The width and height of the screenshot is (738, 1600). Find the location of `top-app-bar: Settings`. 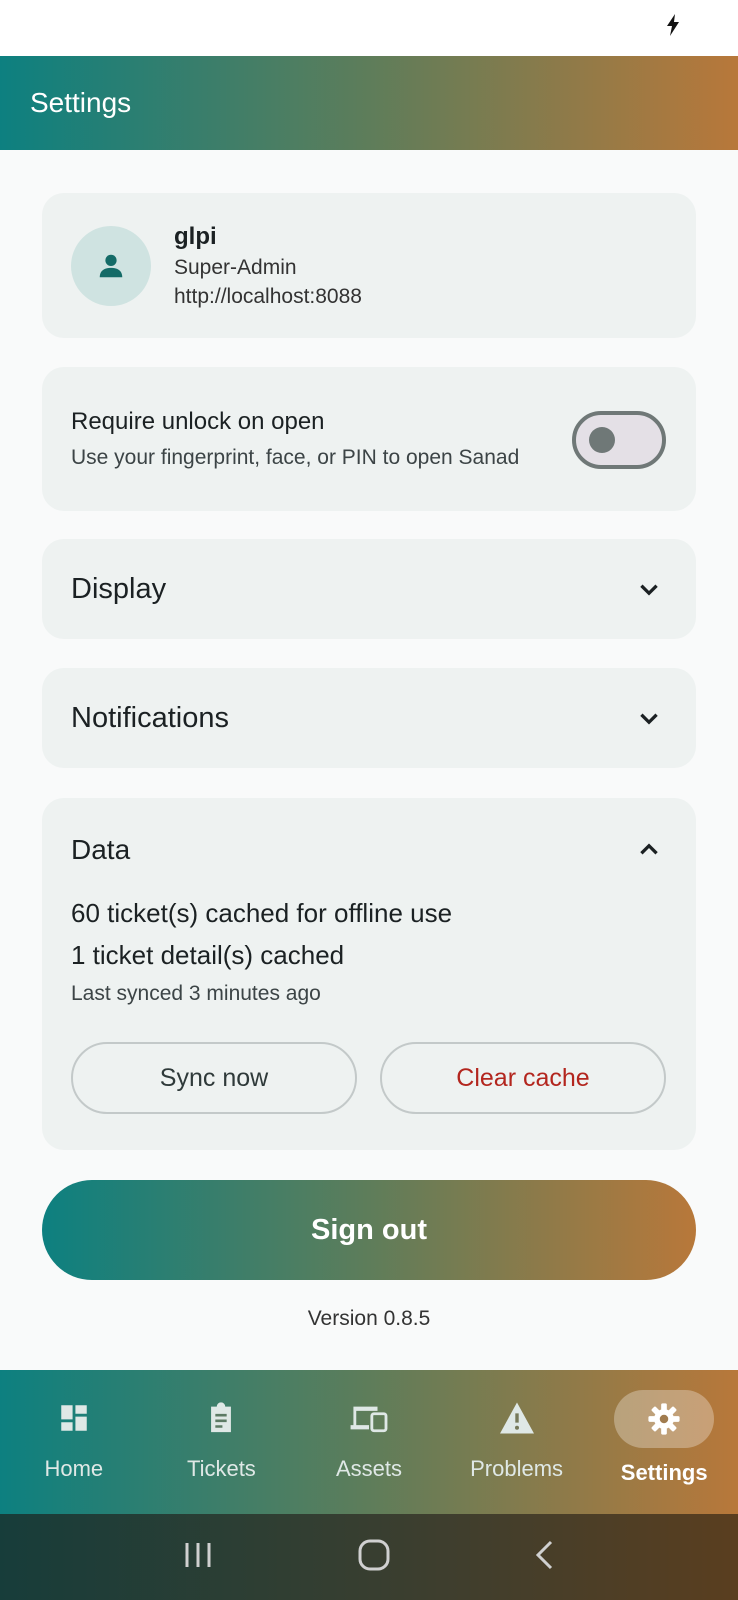

top-app-bar: Settings is located at coordinates (369, 103).